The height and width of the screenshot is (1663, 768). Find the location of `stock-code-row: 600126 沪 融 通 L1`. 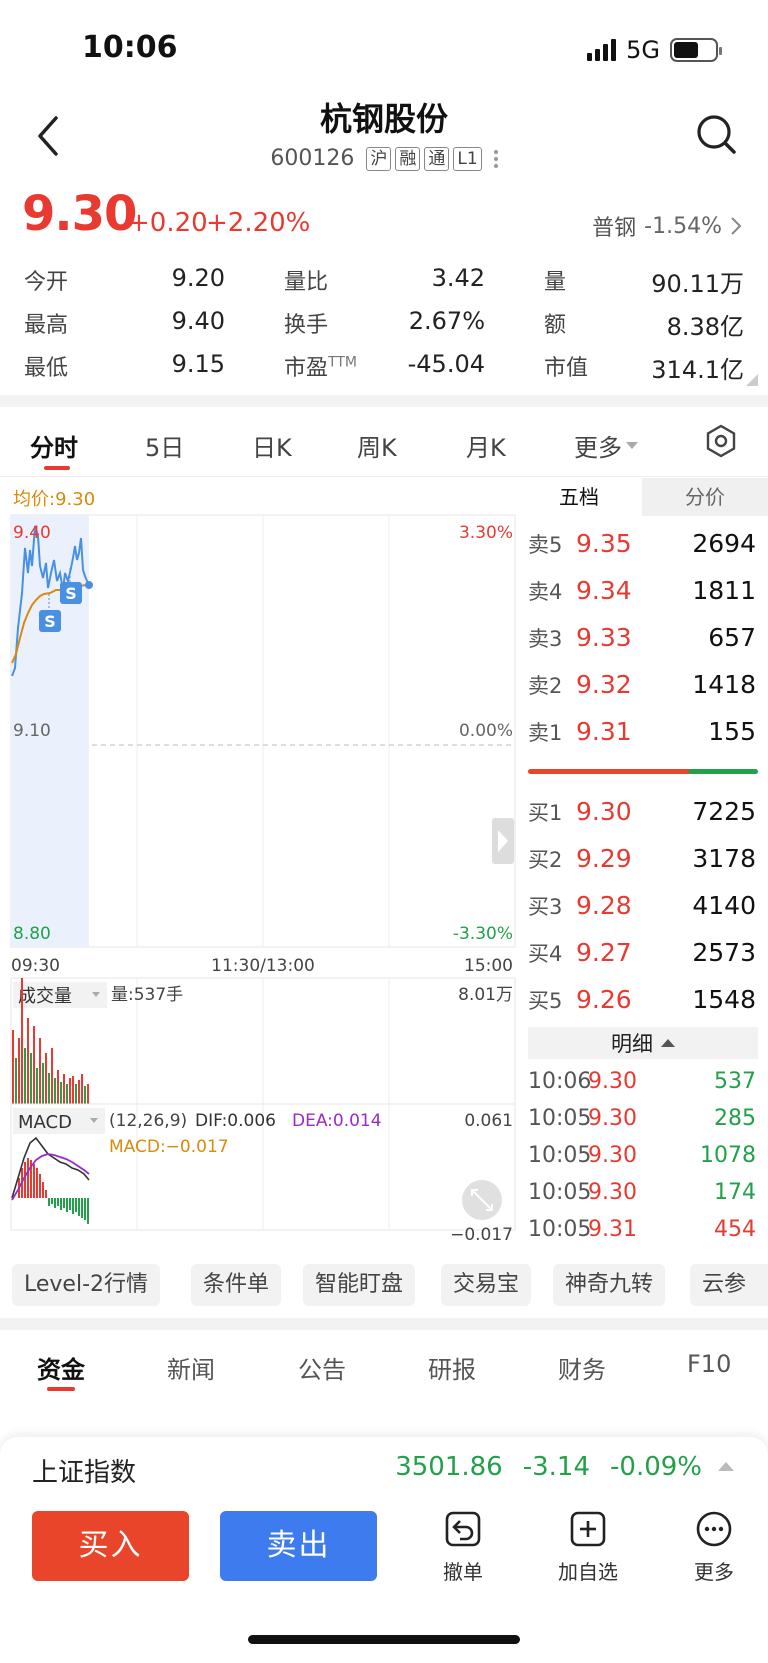

stock-code-row: 600126 沪 融 通 L1 is located at coordinates (384, 158).